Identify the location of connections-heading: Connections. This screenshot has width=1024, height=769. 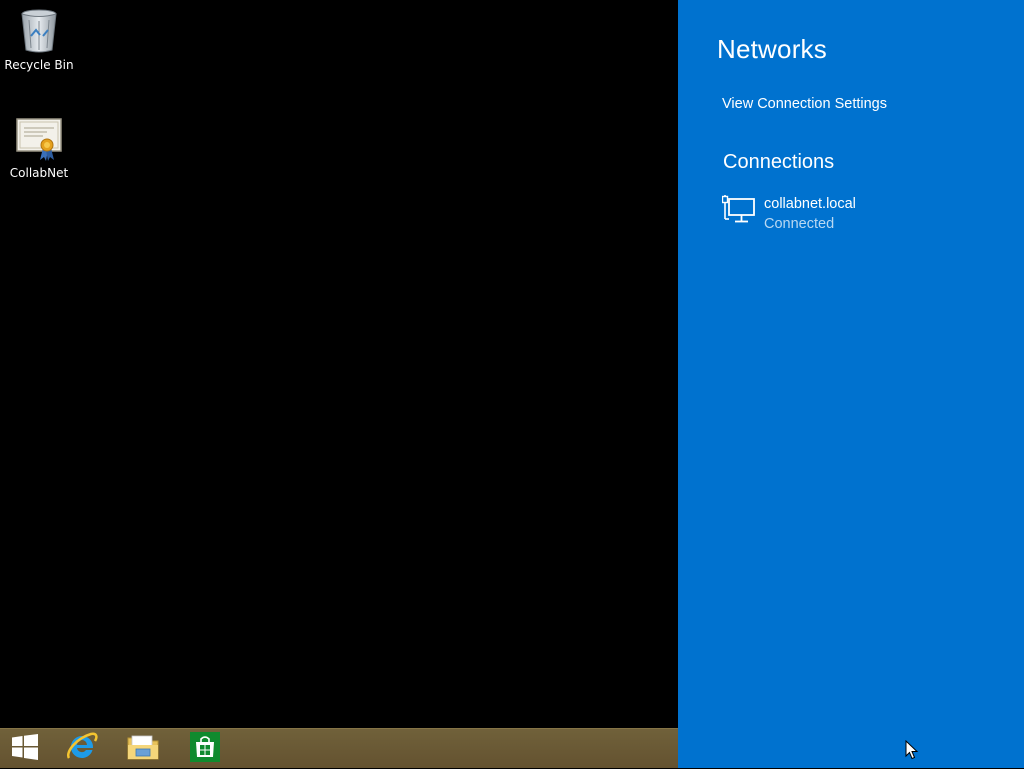
(779, 162).